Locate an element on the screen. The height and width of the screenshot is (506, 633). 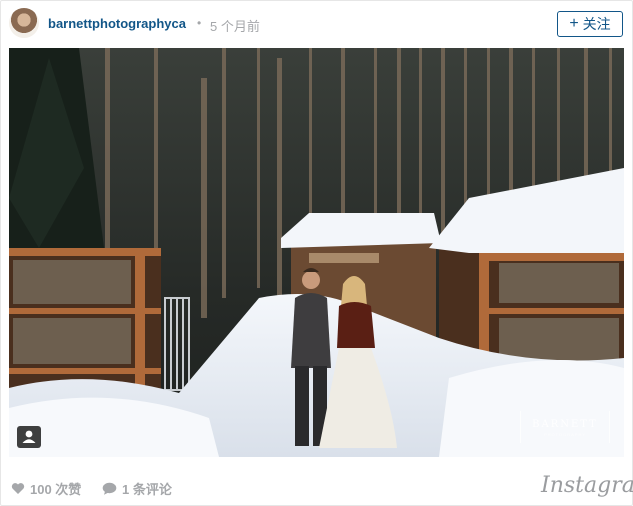
user-tag-button is located at coordinates (29, 437).